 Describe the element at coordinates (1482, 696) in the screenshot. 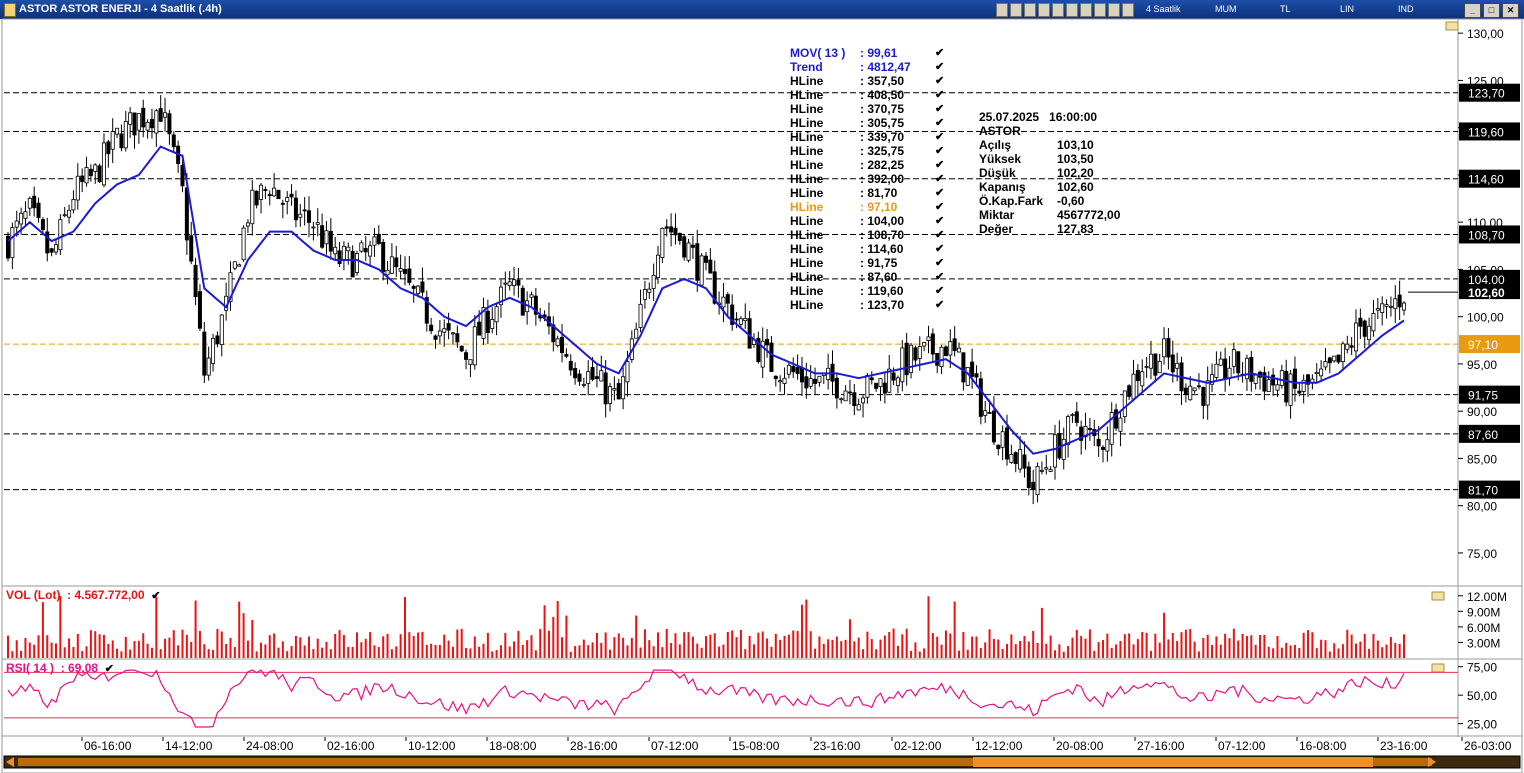

I see `y-tick-label: 50,00` at that location.